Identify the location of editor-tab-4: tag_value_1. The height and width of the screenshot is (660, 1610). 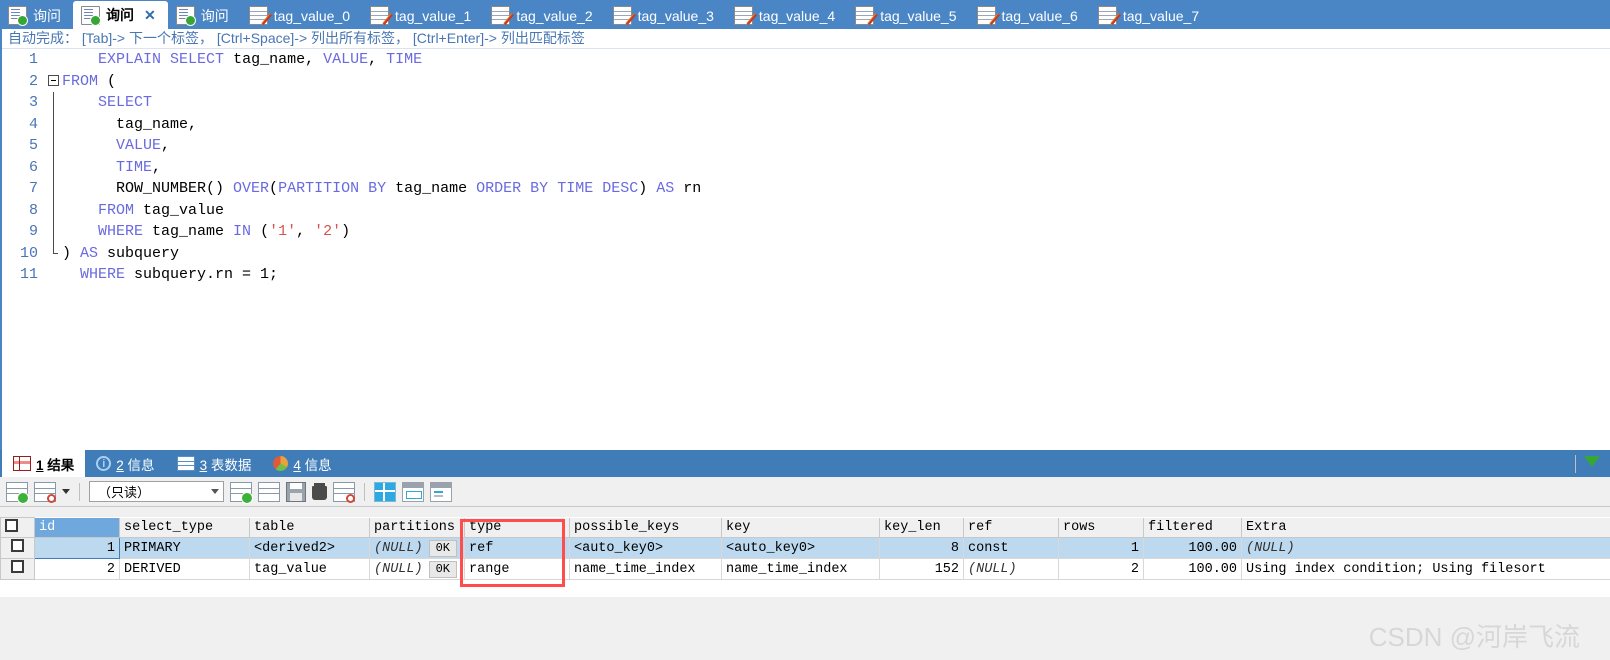
(422, 15).